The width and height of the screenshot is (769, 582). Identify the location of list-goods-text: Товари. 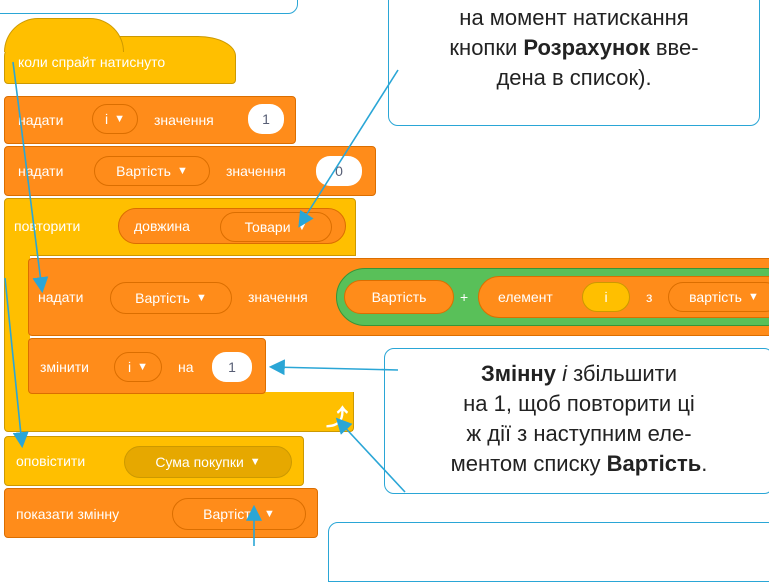
(267, 227).